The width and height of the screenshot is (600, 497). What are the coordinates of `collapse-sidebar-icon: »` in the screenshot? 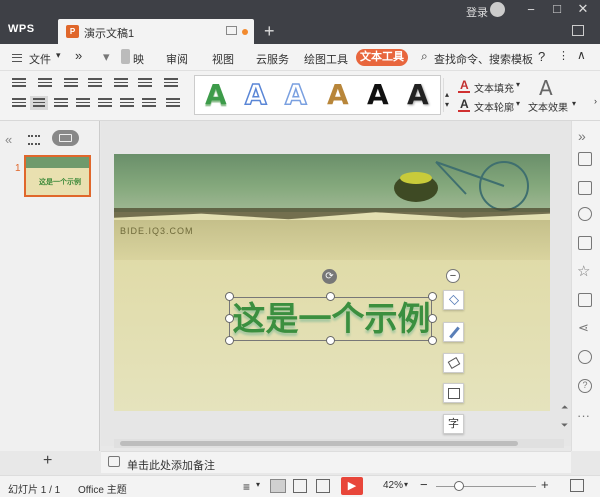 It's located at (582, 136).